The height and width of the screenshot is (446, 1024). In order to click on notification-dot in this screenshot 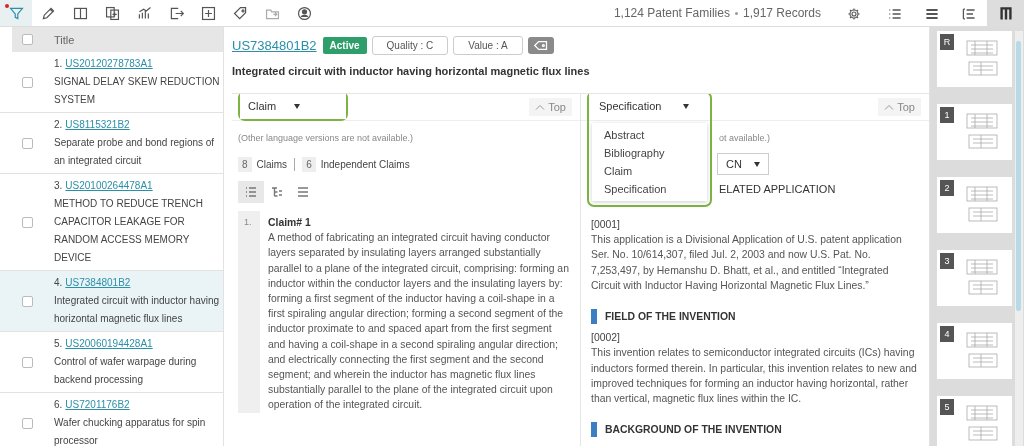, I will do `click(7, 6)`.